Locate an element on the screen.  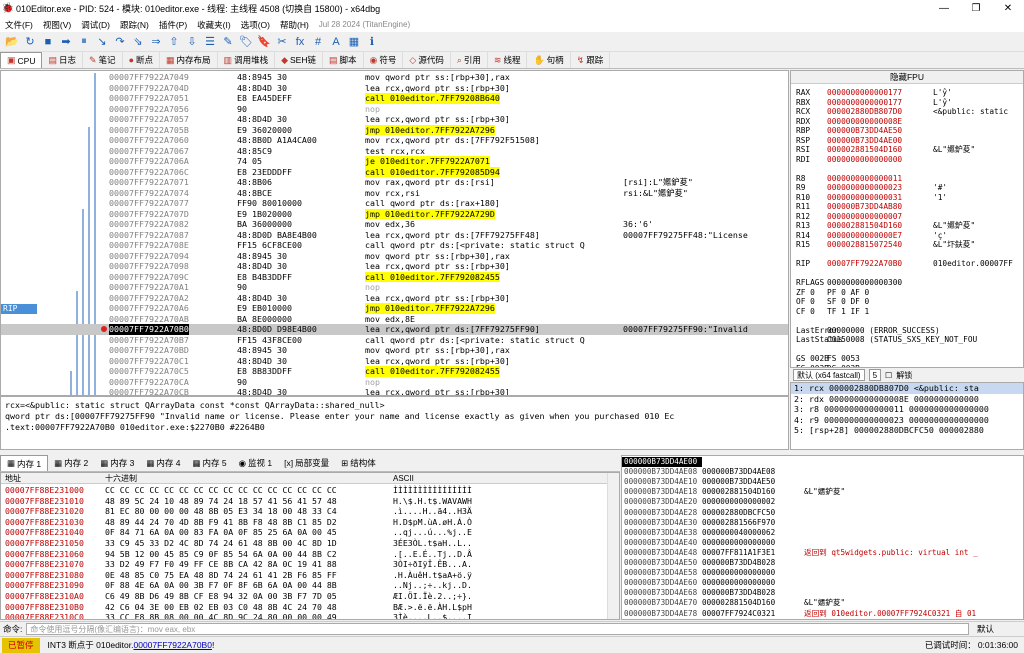
tab-threads: ≋ 线程 is located at coordinates (508, 60).